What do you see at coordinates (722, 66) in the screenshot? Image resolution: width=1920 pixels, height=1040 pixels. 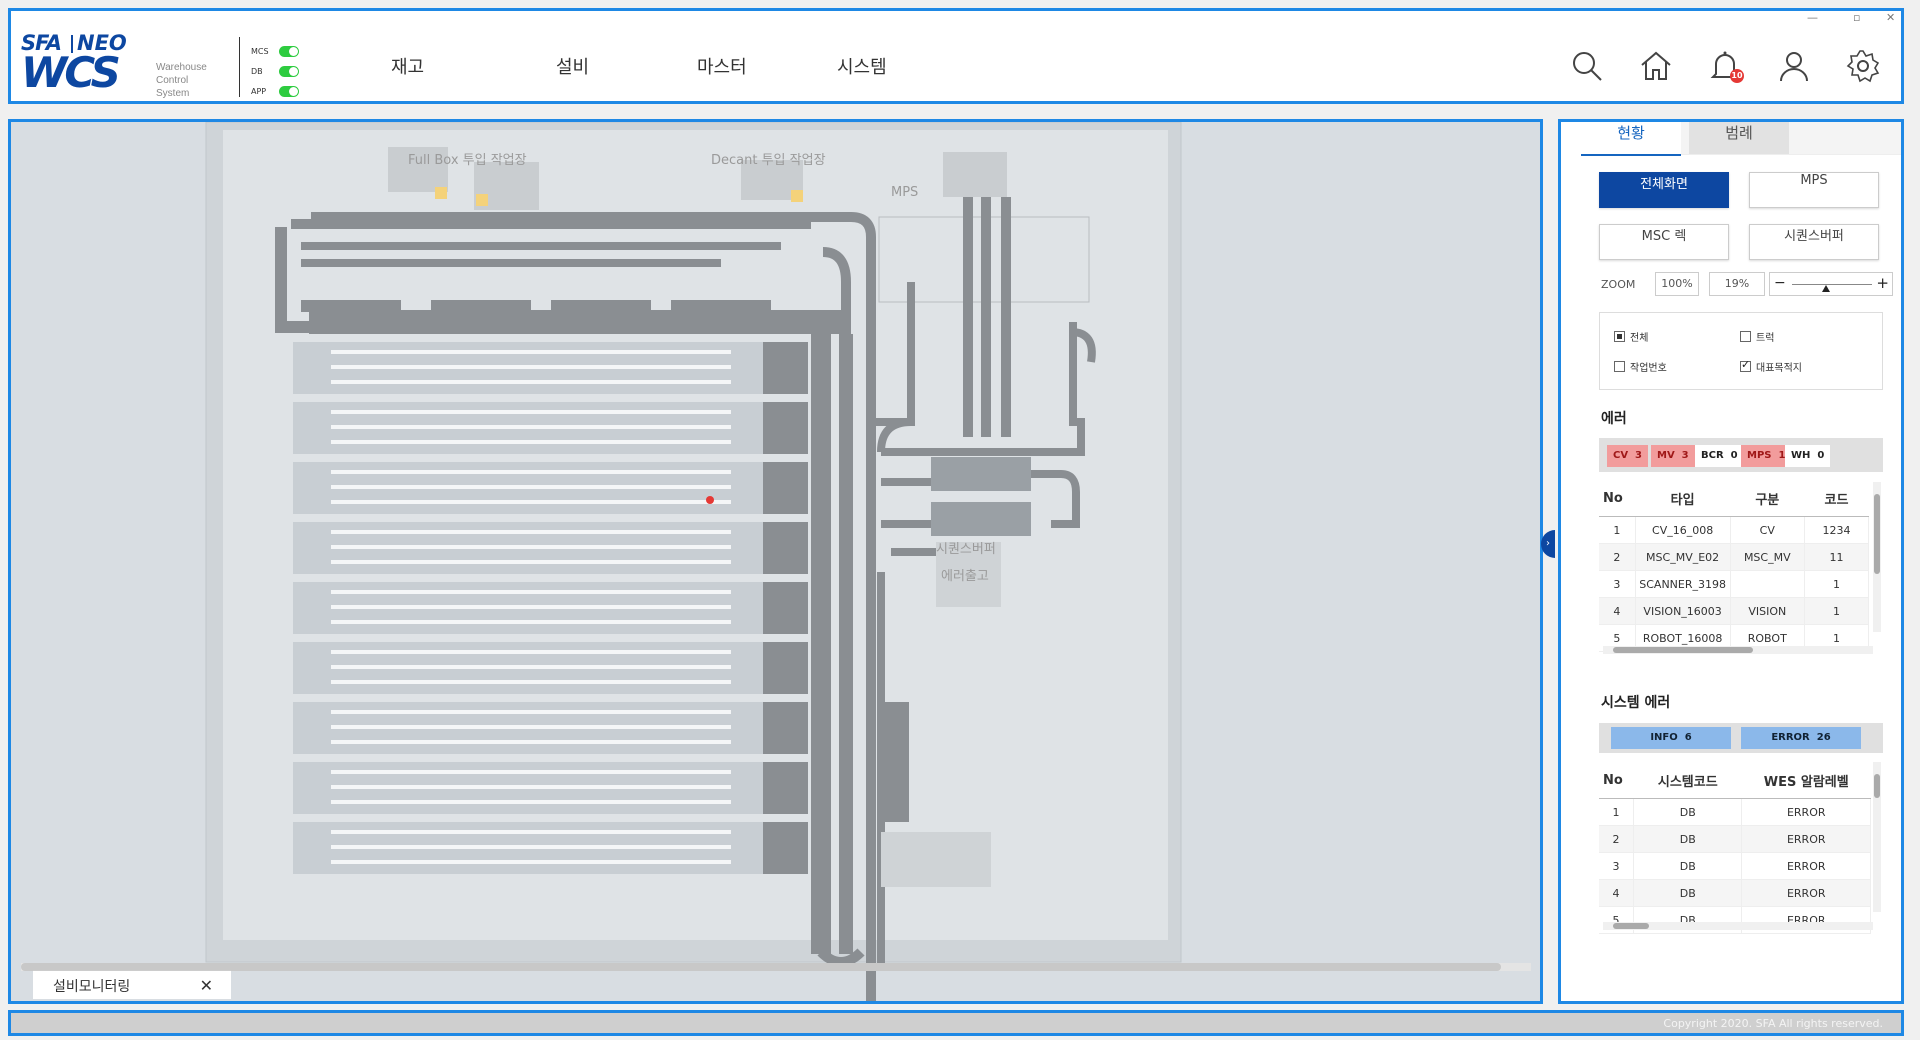 I see `menu-master: 마스터` at bounding box center [722, 66].